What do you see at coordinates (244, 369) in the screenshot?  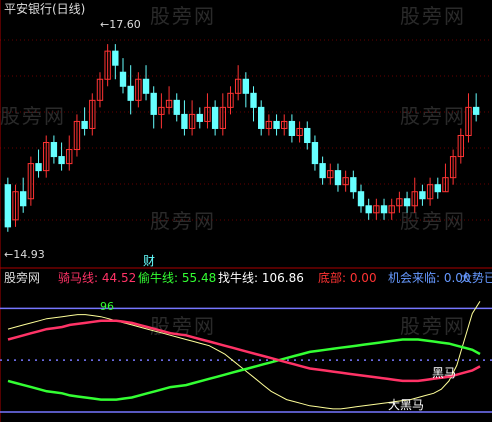 I see `steal-bull-line` at bounding box center [244, 369].